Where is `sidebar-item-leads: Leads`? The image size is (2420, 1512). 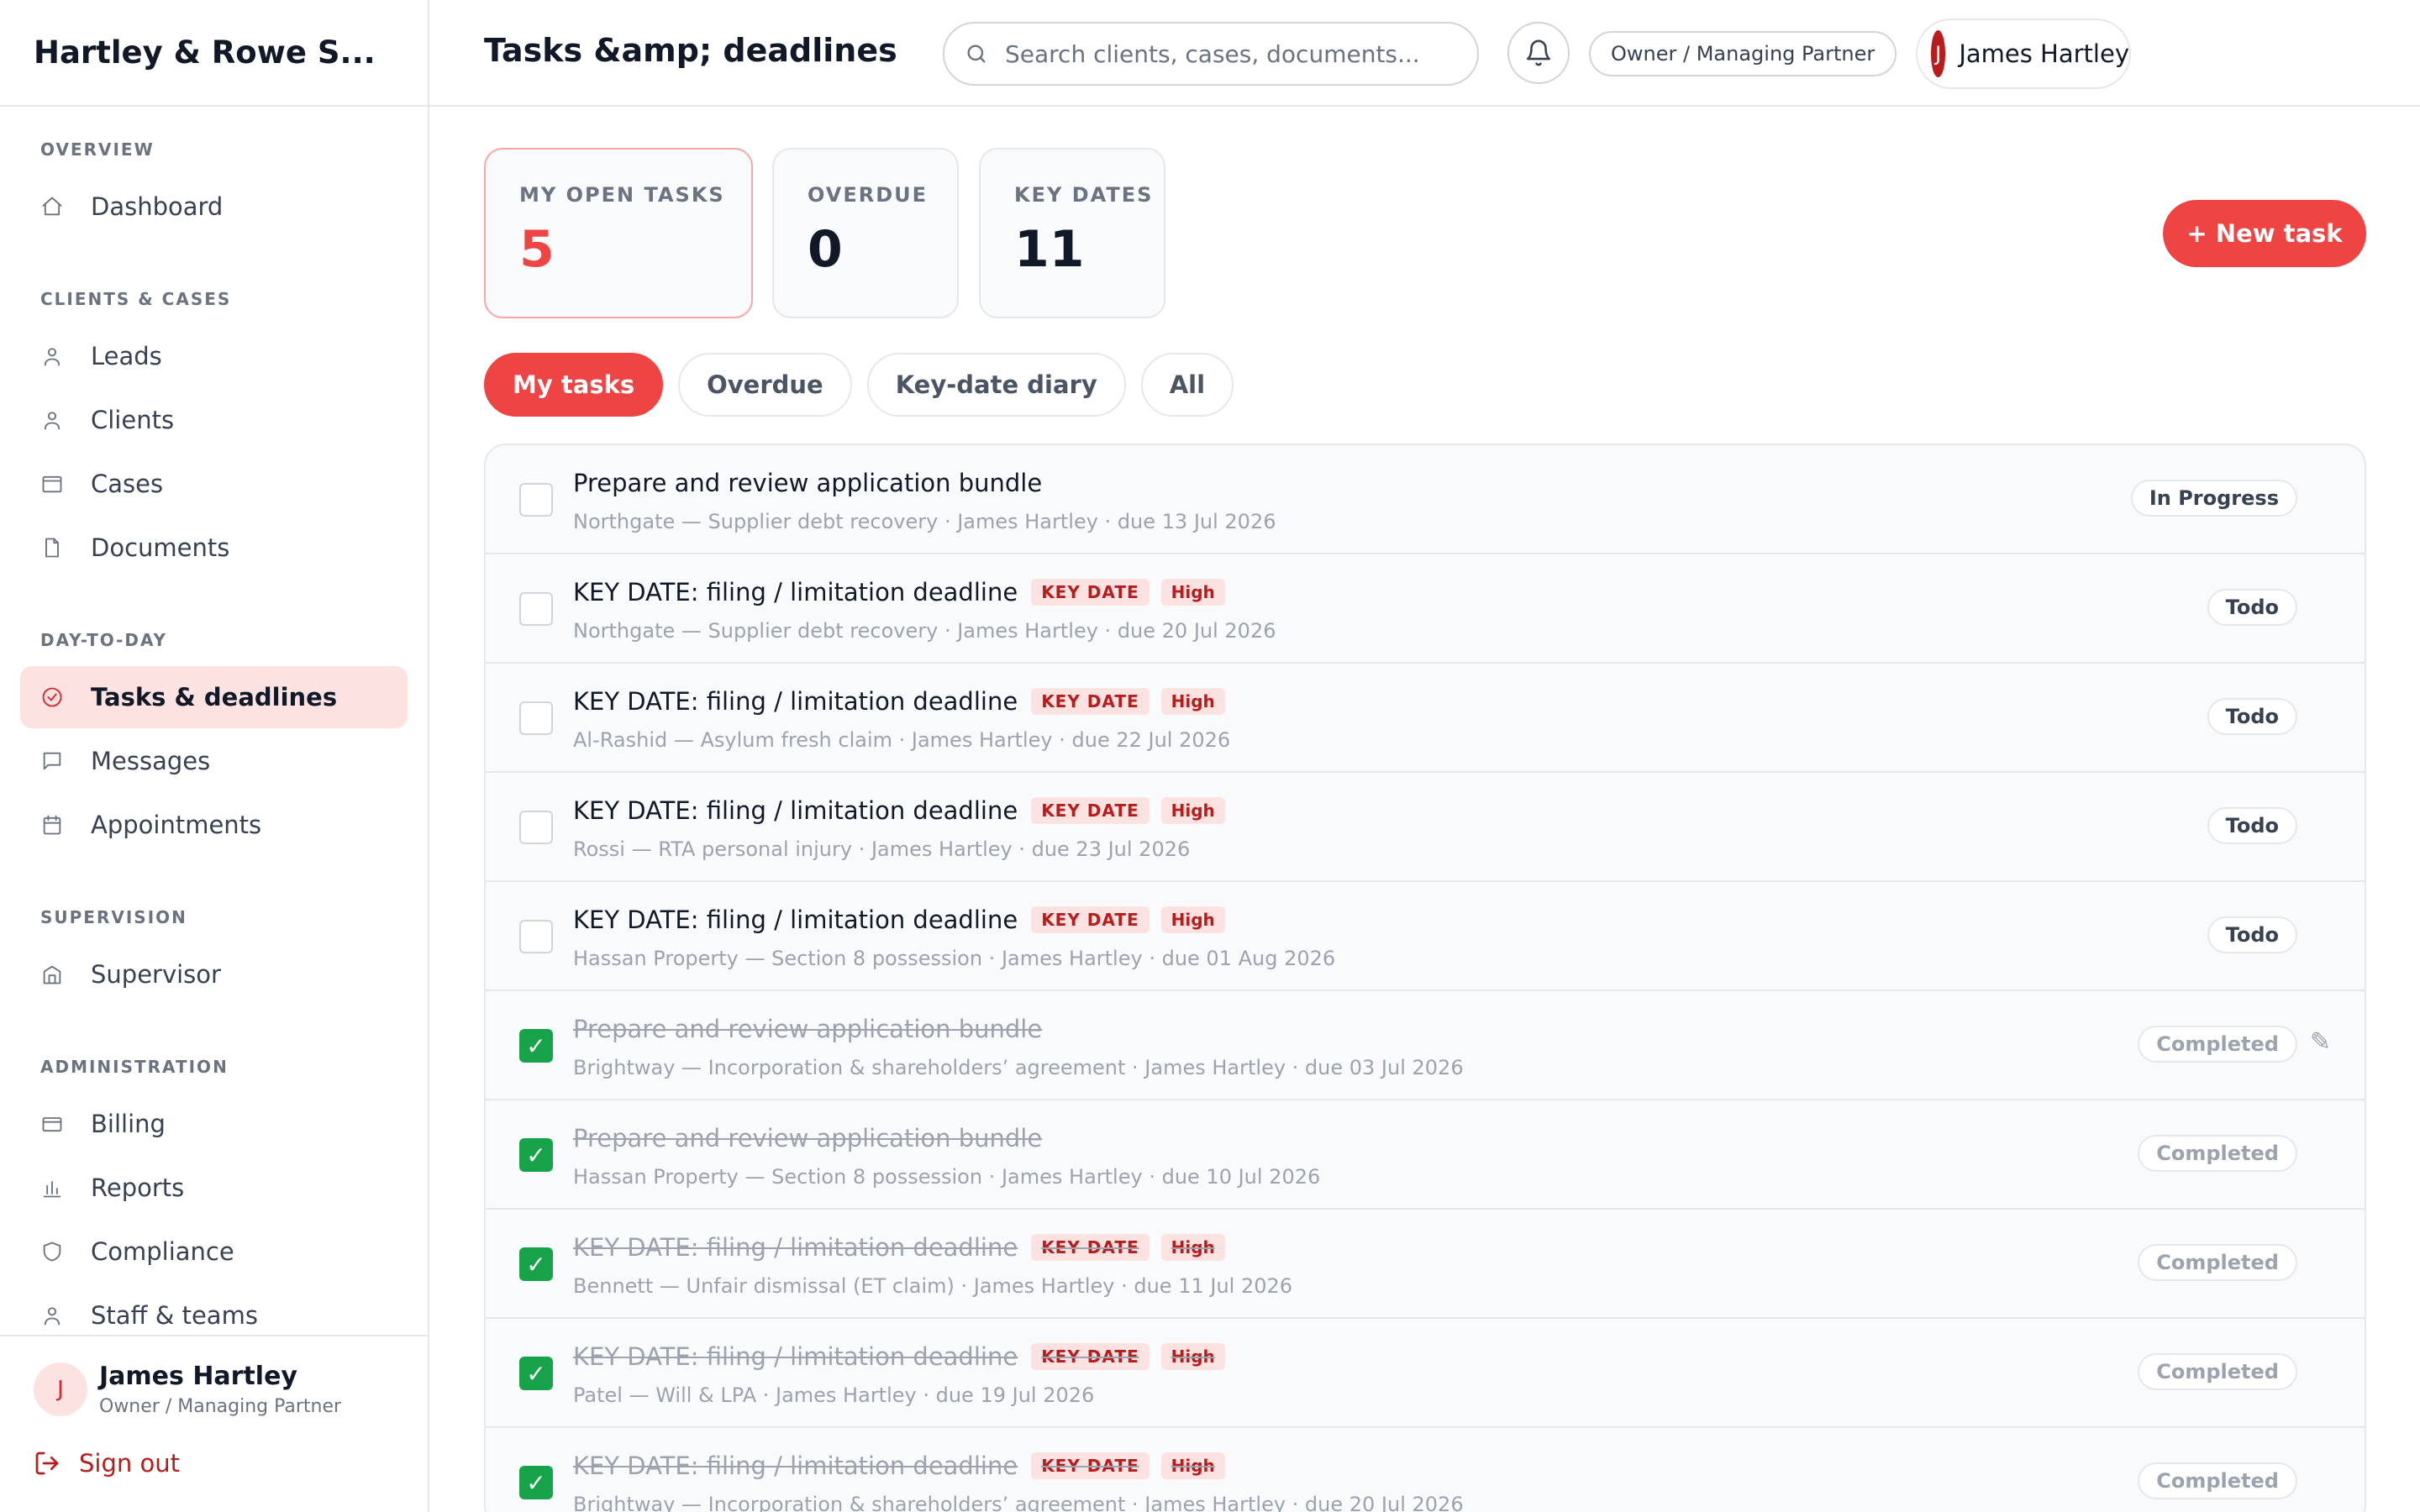 sidebar-item-leads: Leads is located at coordinates (214, 356).